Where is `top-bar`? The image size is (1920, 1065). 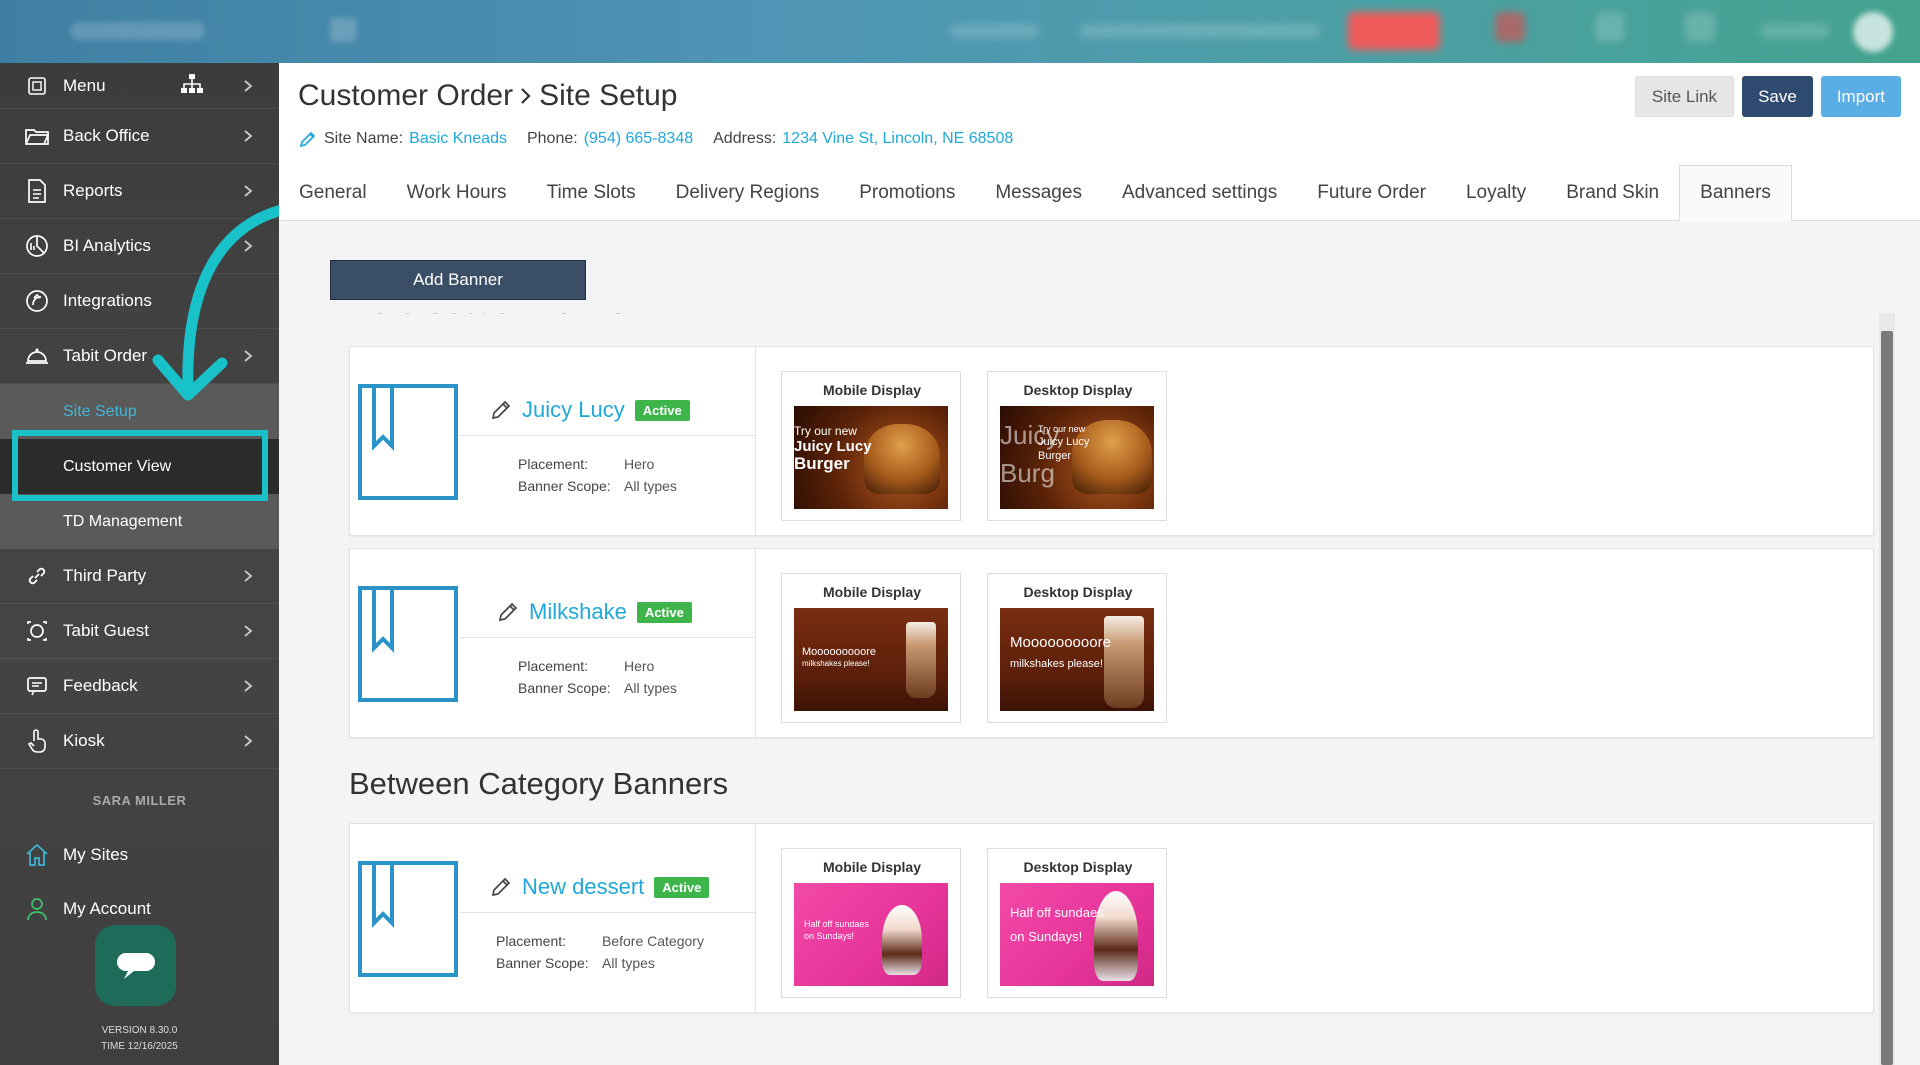
top-bar is located at coordinates (960, 31).